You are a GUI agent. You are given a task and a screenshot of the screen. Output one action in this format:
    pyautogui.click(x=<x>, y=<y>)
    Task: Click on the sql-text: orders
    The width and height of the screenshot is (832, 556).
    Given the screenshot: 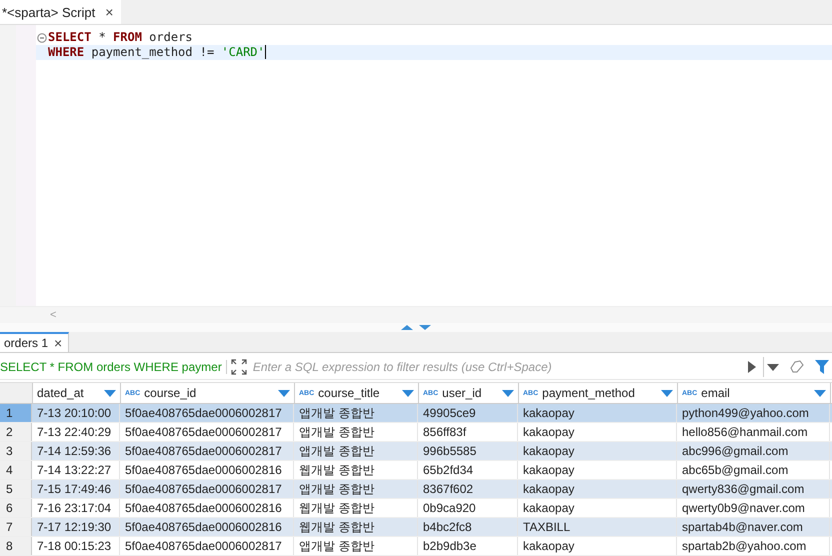 What is the action you would take?
    pyautogui.click(x=170, y=37)
    